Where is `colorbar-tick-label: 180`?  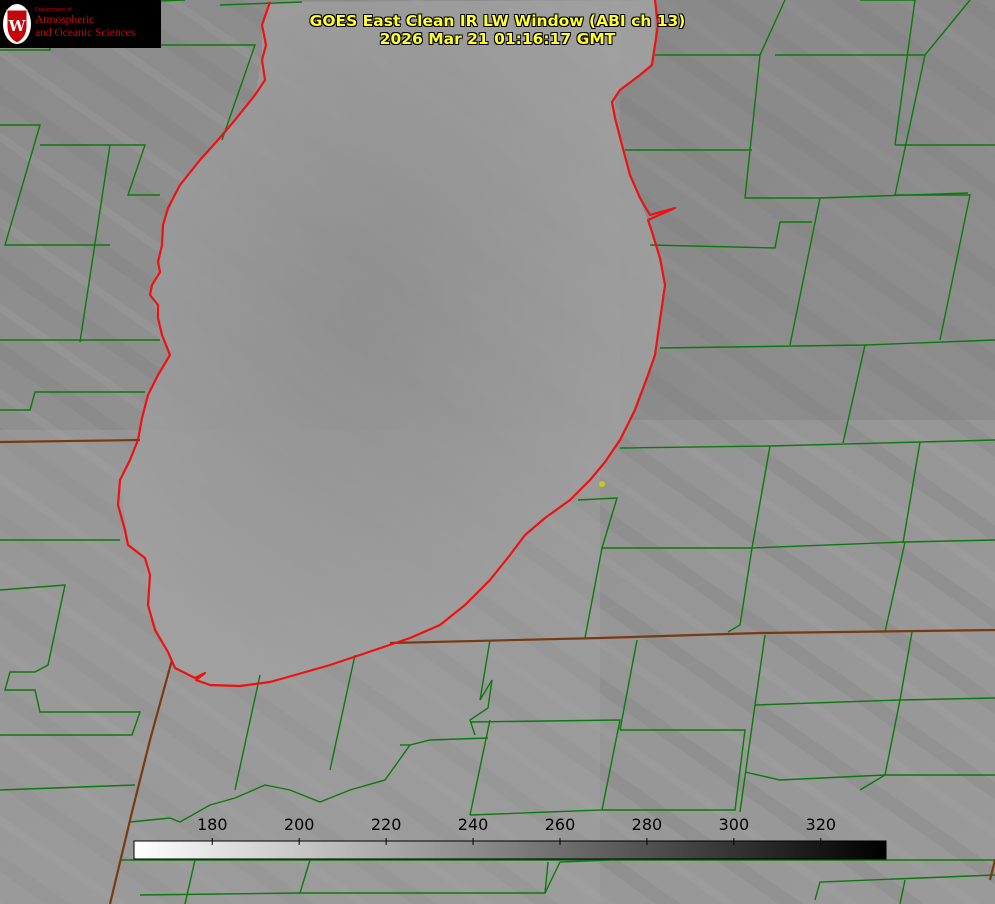
colorbar-tick-label: 180 is located at coordinates (212, 824).